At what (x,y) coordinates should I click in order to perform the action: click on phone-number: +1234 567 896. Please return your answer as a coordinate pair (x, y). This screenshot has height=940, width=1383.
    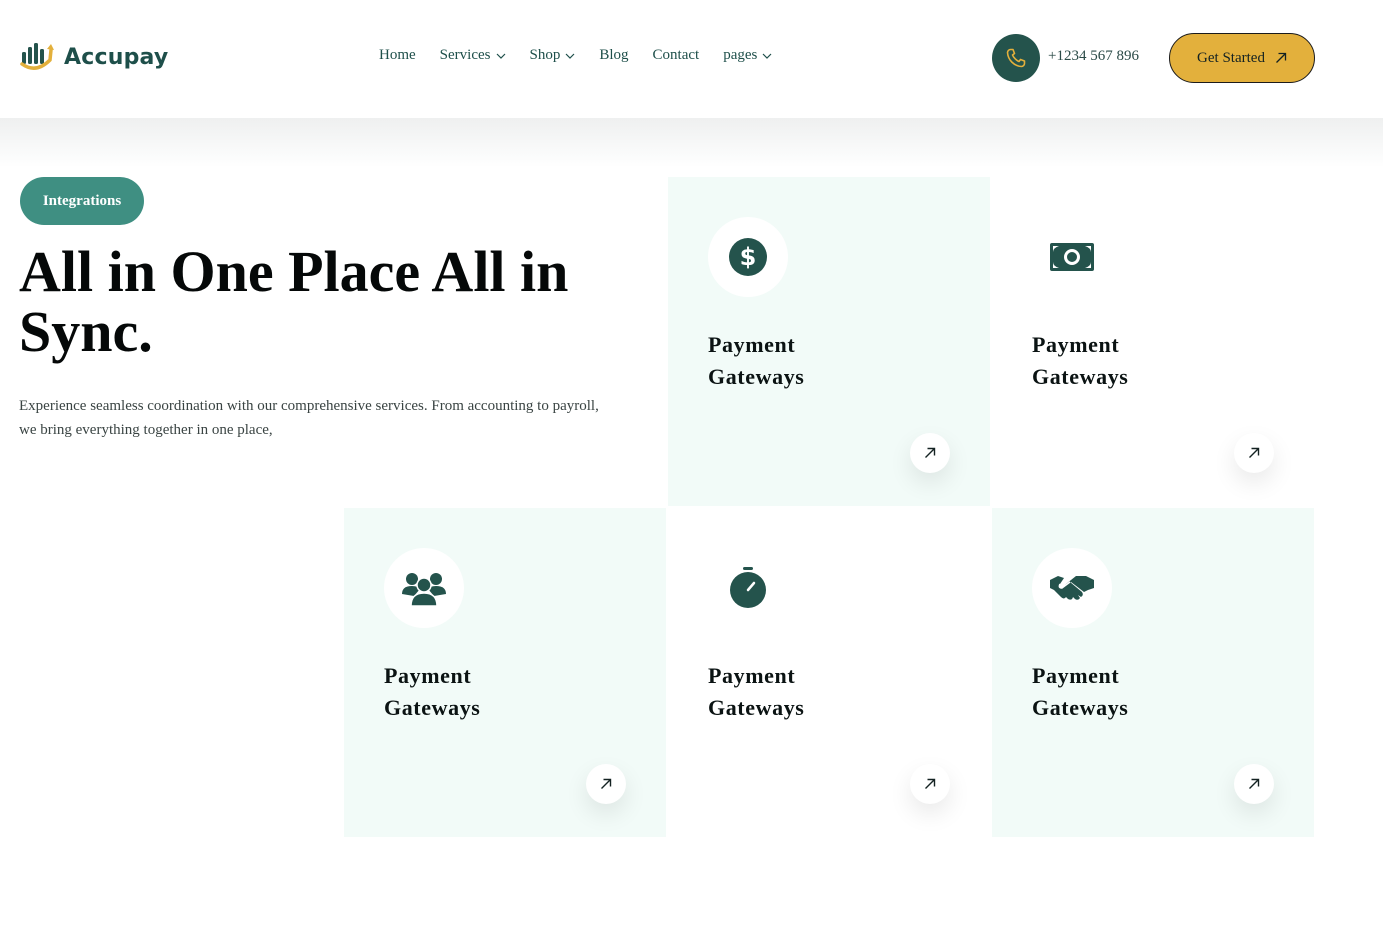
    Looking at the image, I should click on (1093, 56).